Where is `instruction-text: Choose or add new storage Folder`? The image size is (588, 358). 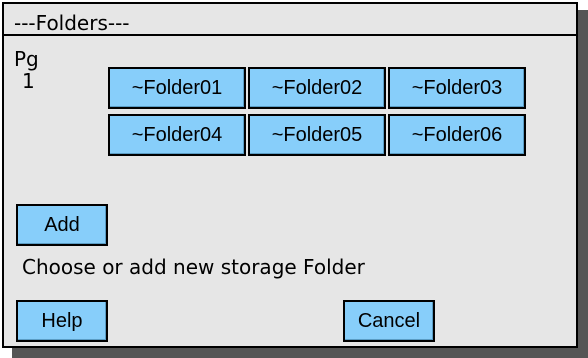 instruction-text: Choose or add new storage Folder is located at coordinates (193, 267).